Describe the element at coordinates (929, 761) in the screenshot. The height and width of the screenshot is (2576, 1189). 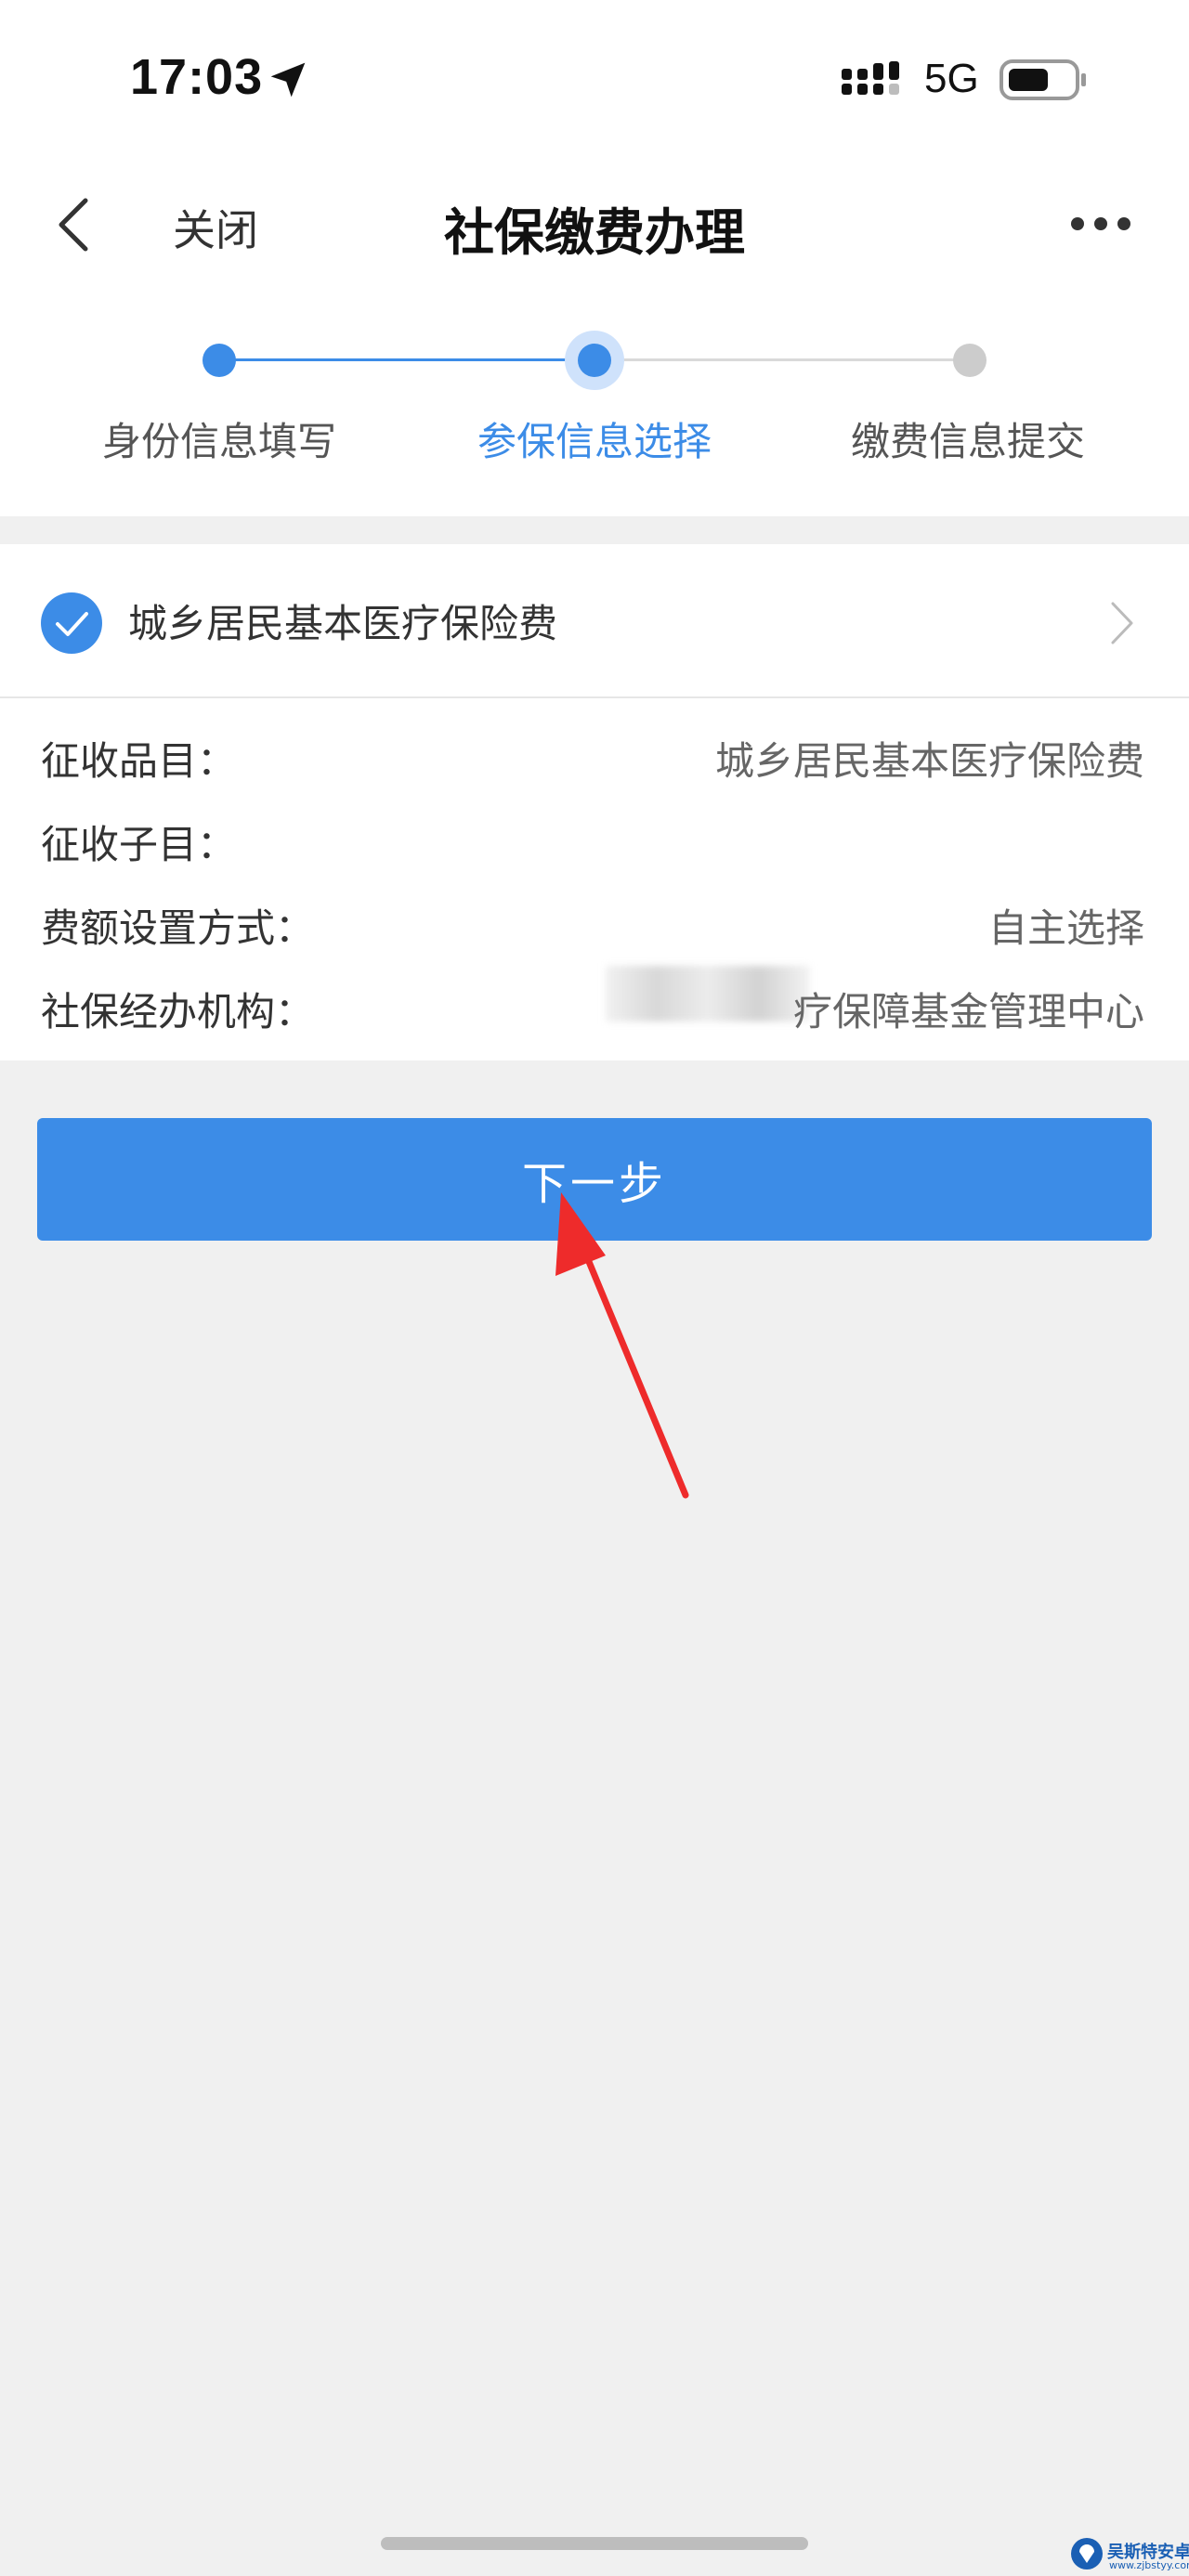
I see `detail-value-item: 城乡居民基本医疗保险费` at that location.